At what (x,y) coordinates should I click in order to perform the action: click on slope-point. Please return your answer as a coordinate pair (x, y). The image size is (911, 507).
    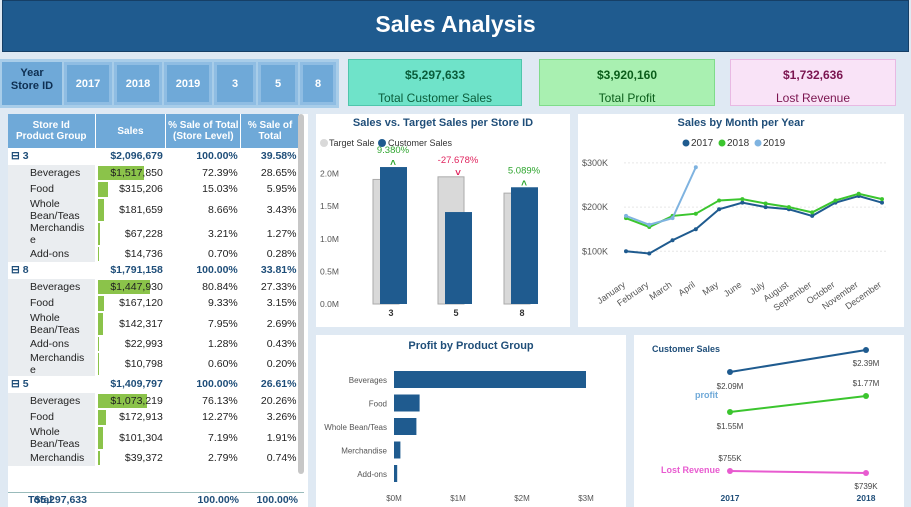
    Looking at the image, I should click on (866, 350).